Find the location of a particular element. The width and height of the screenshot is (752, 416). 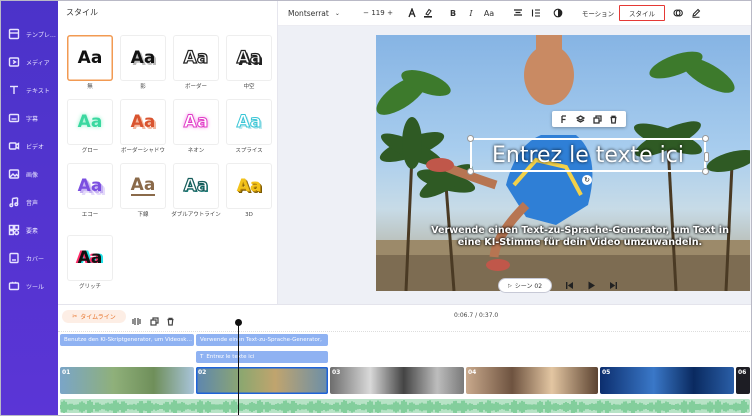

clip-number: 04 is located at coordinates (472, 372).